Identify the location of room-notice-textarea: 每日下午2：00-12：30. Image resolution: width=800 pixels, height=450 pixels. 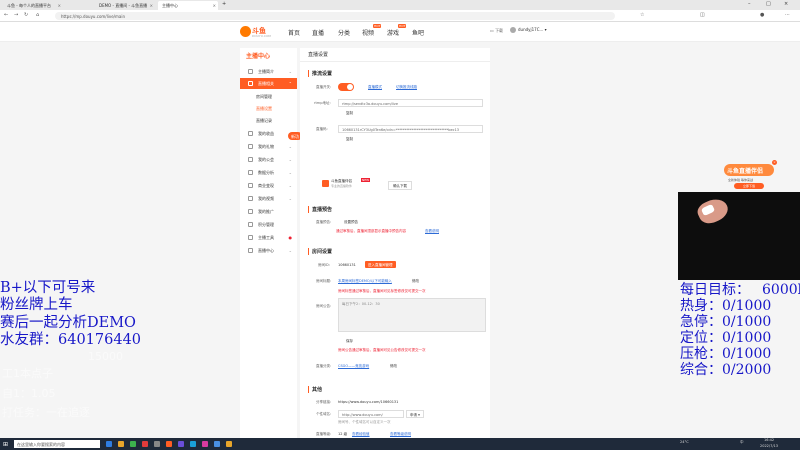
(412, 315).